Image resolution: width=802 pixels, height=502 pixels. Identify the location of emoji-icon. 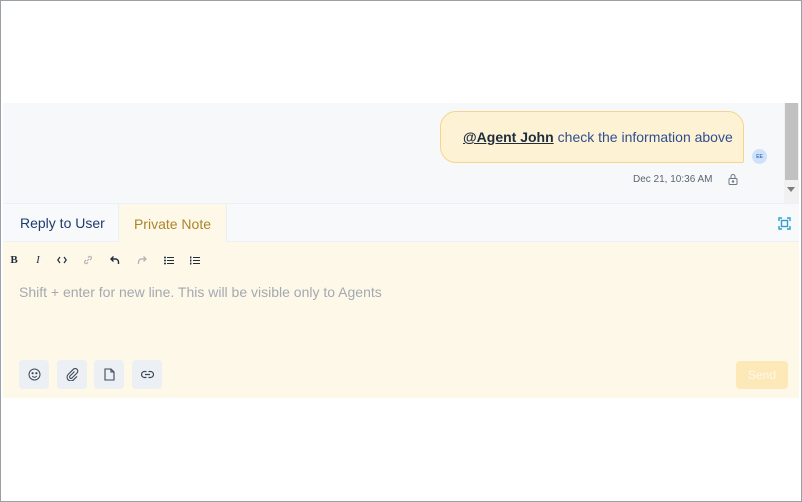
(34, 374).